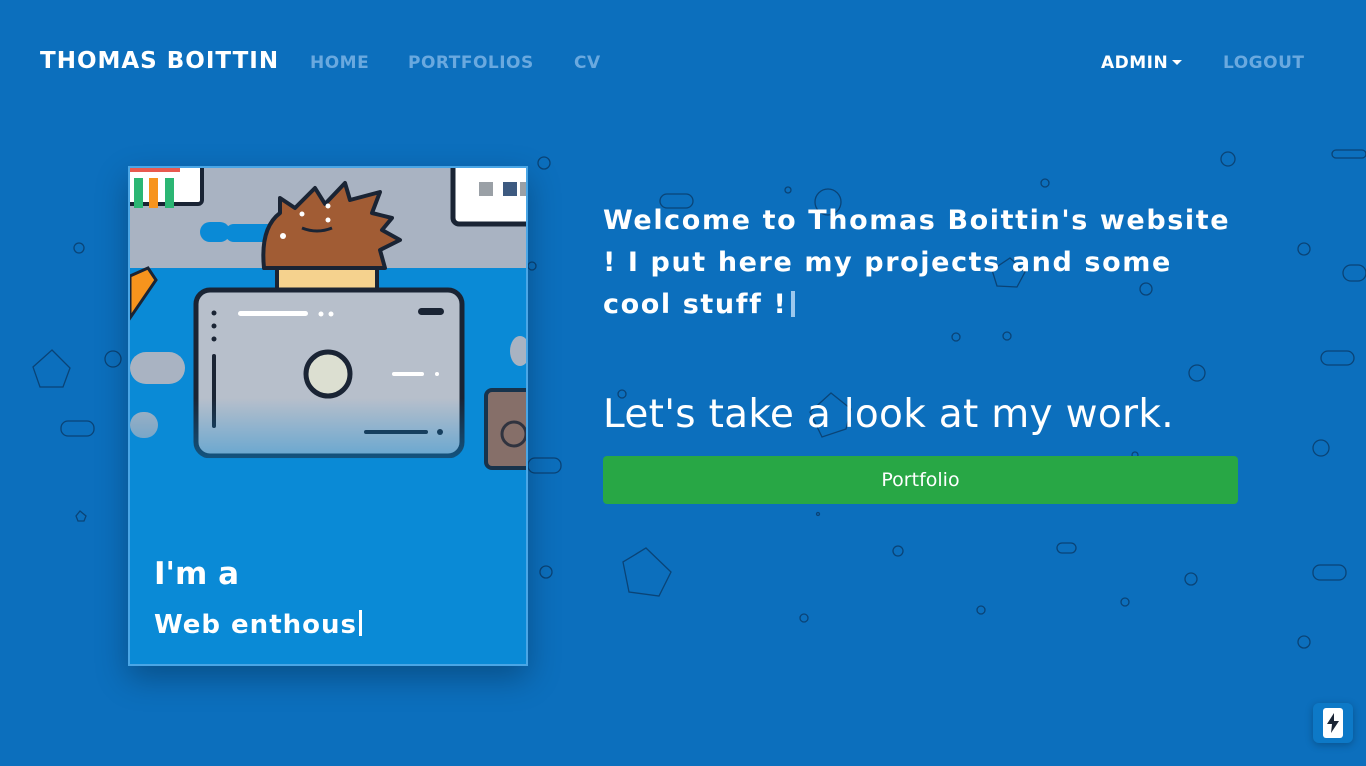 Image resolution: width=1366 pixels, height=766 pixels. Describe the element at coordinates (471, 63) in the screenshot. I see `nav-portfolios-link: PORTFOLIOS` at that location.